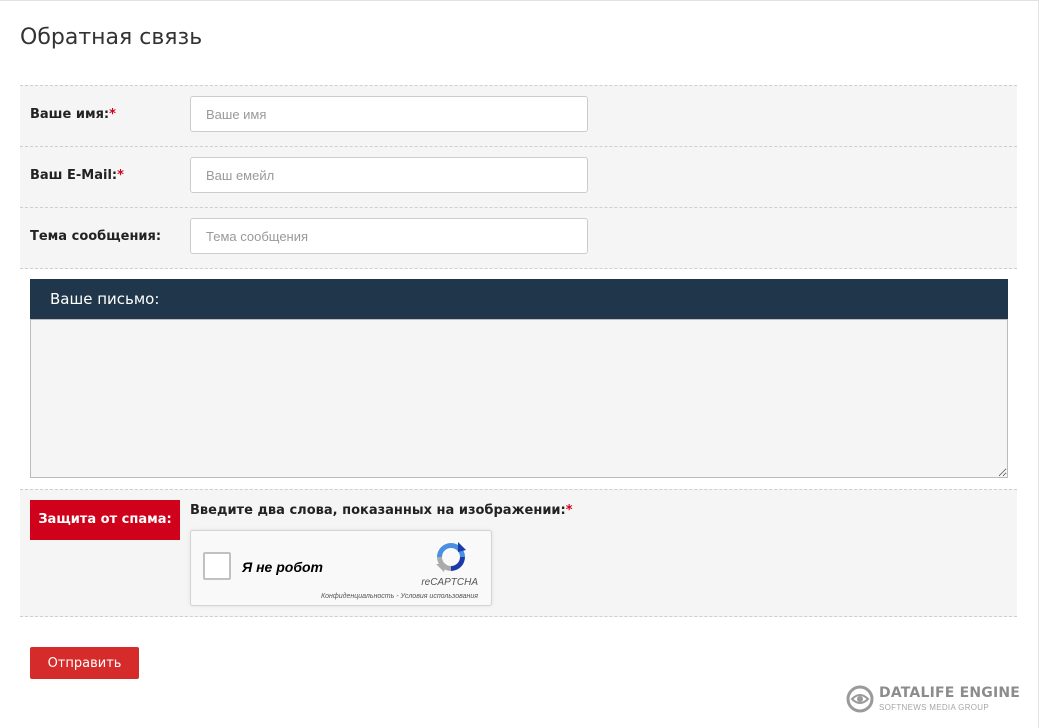 This screenshot has width=1039, height=728. Describe the element at coordinates (389, 236) in the screenshot. I see `subject-input` at that location.